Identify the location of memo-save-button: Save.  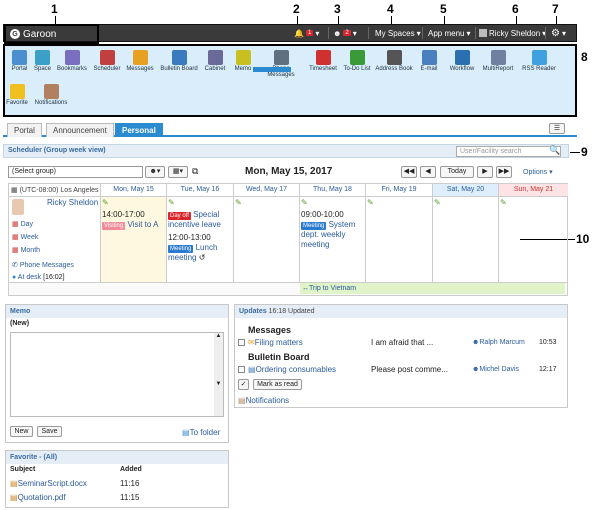
(49, 431).